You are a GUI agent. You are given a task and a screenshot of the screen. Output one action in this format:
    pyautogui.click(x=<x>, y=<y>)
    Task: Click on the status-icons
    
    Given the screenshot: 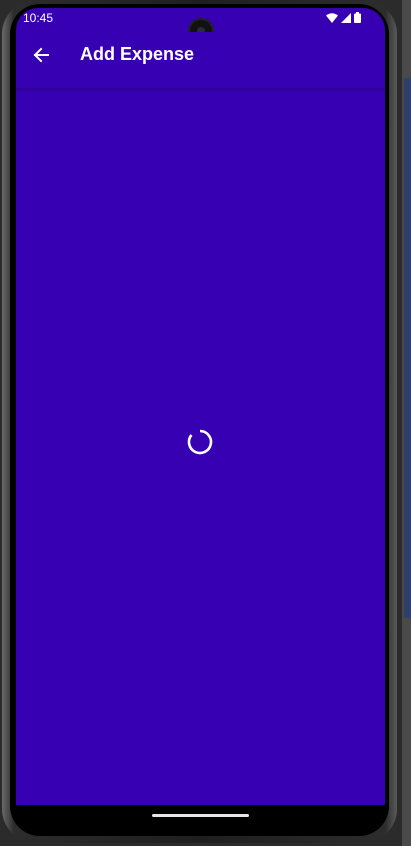 What is the action you would take?
    pyautogui.click(x=343, y=19)
    